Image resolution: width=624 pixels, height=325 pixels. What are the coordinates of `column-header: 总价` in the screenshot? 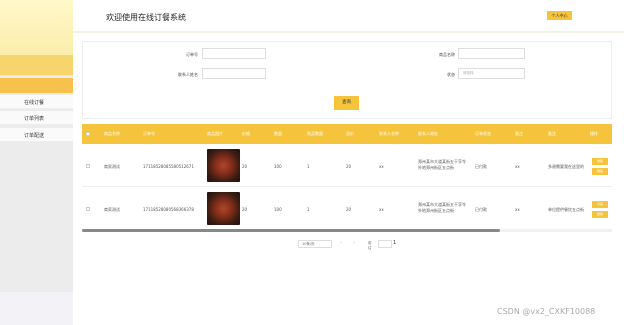 It's located at (350, 134).